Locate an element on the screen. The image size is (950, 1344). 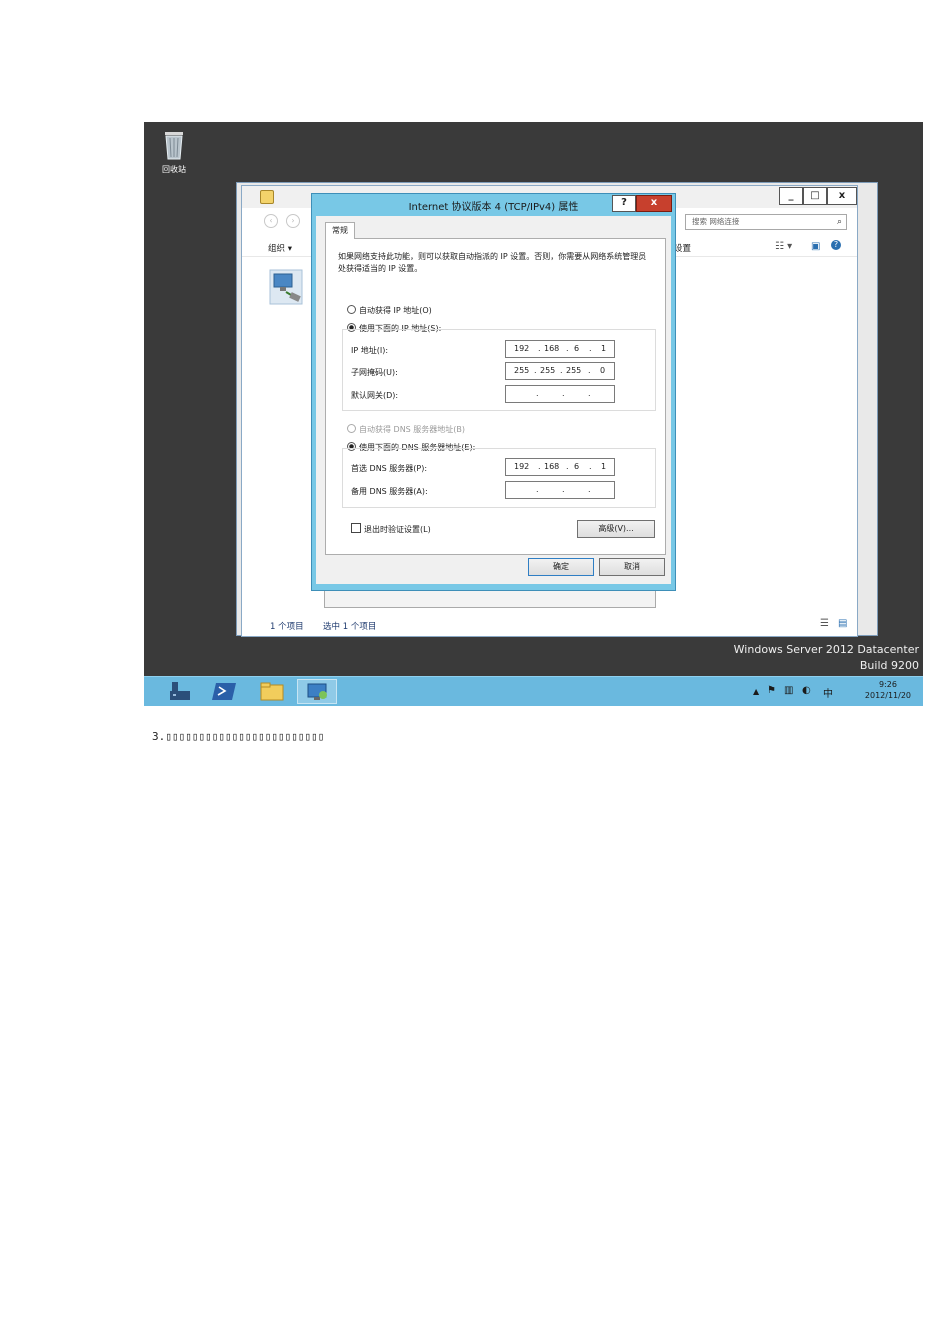
ip-address-label: IP 地址(I): is located at coordinates (370, 350).